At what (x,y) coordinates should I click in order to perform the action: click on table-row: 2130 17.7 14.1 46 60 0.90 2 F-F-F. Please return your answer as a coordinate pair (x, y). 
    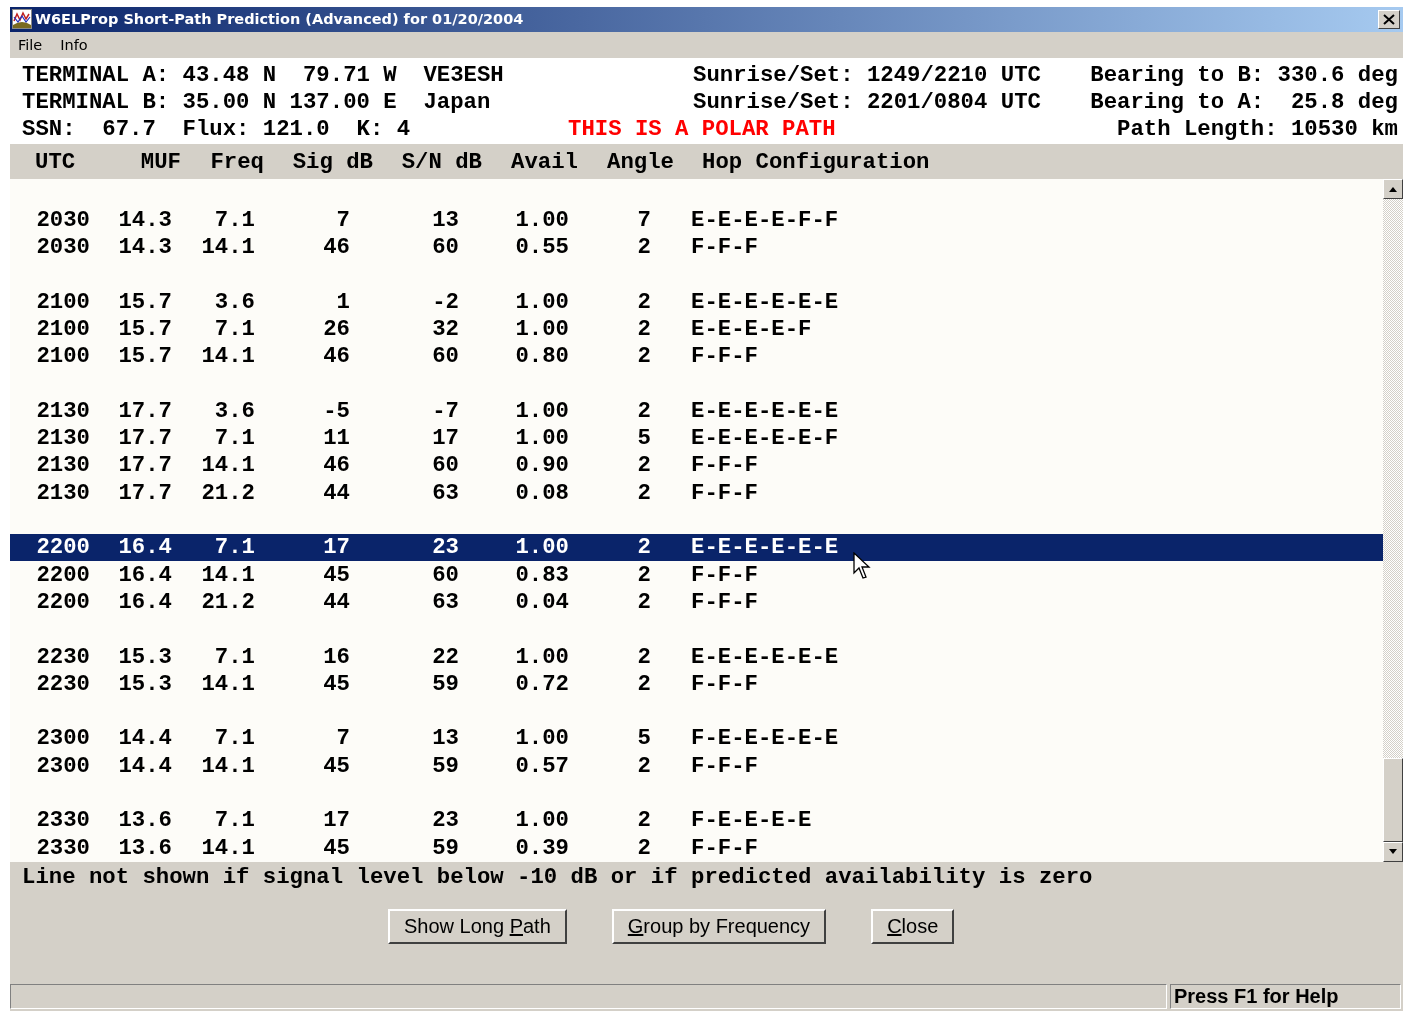
    Looking at the image, I should click on (696, 465).